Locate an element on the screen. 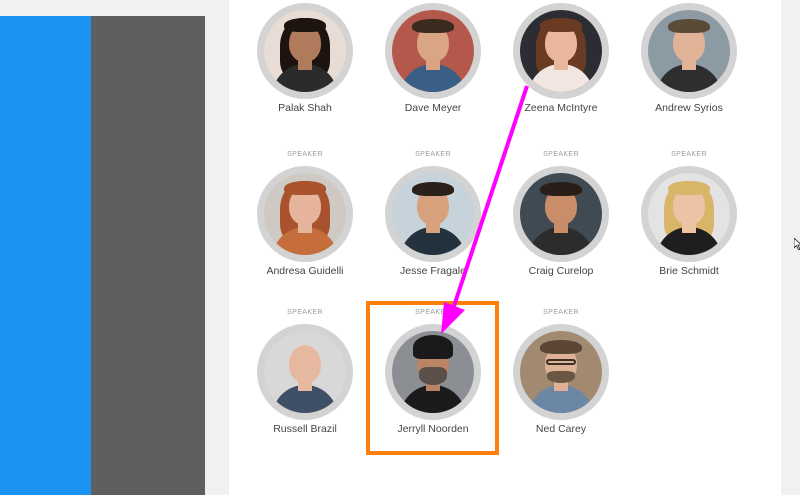 Image resolution: width=800 pixels, height=495 pixels. mouse-cursor-icon is located at coordinates (797, 244).